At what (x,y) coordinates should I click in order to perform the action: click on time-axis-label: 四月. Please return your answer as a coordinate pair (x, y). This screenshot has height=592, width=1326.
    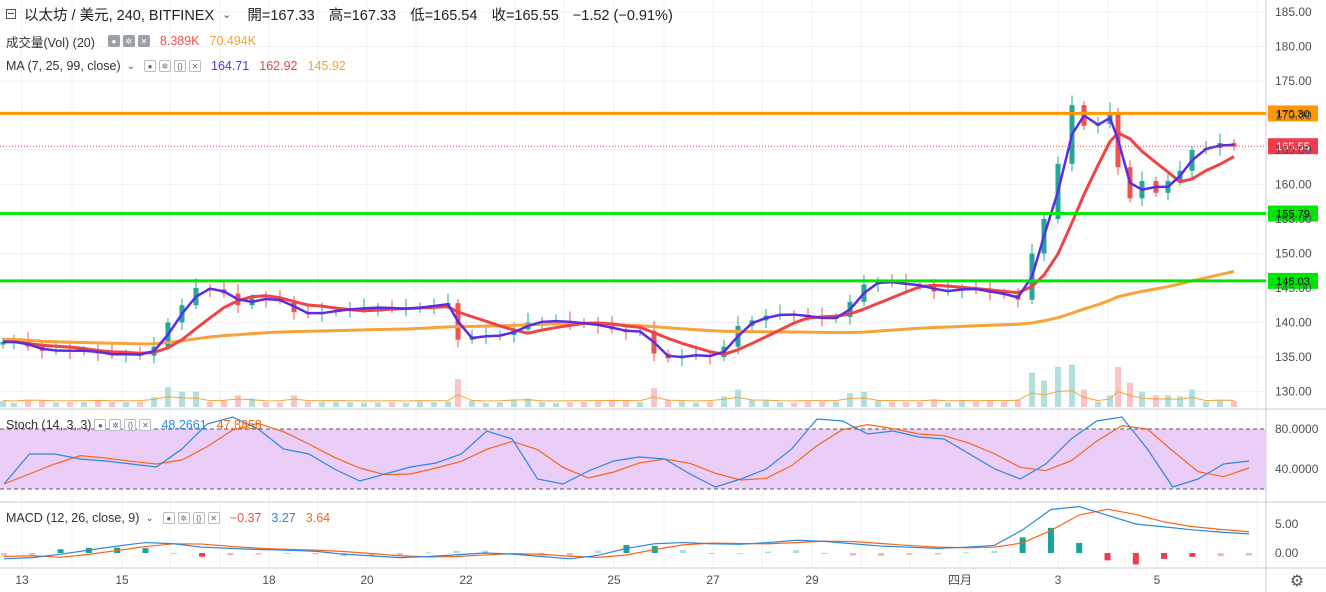
    Looking at the image, I should click on (960, 580).